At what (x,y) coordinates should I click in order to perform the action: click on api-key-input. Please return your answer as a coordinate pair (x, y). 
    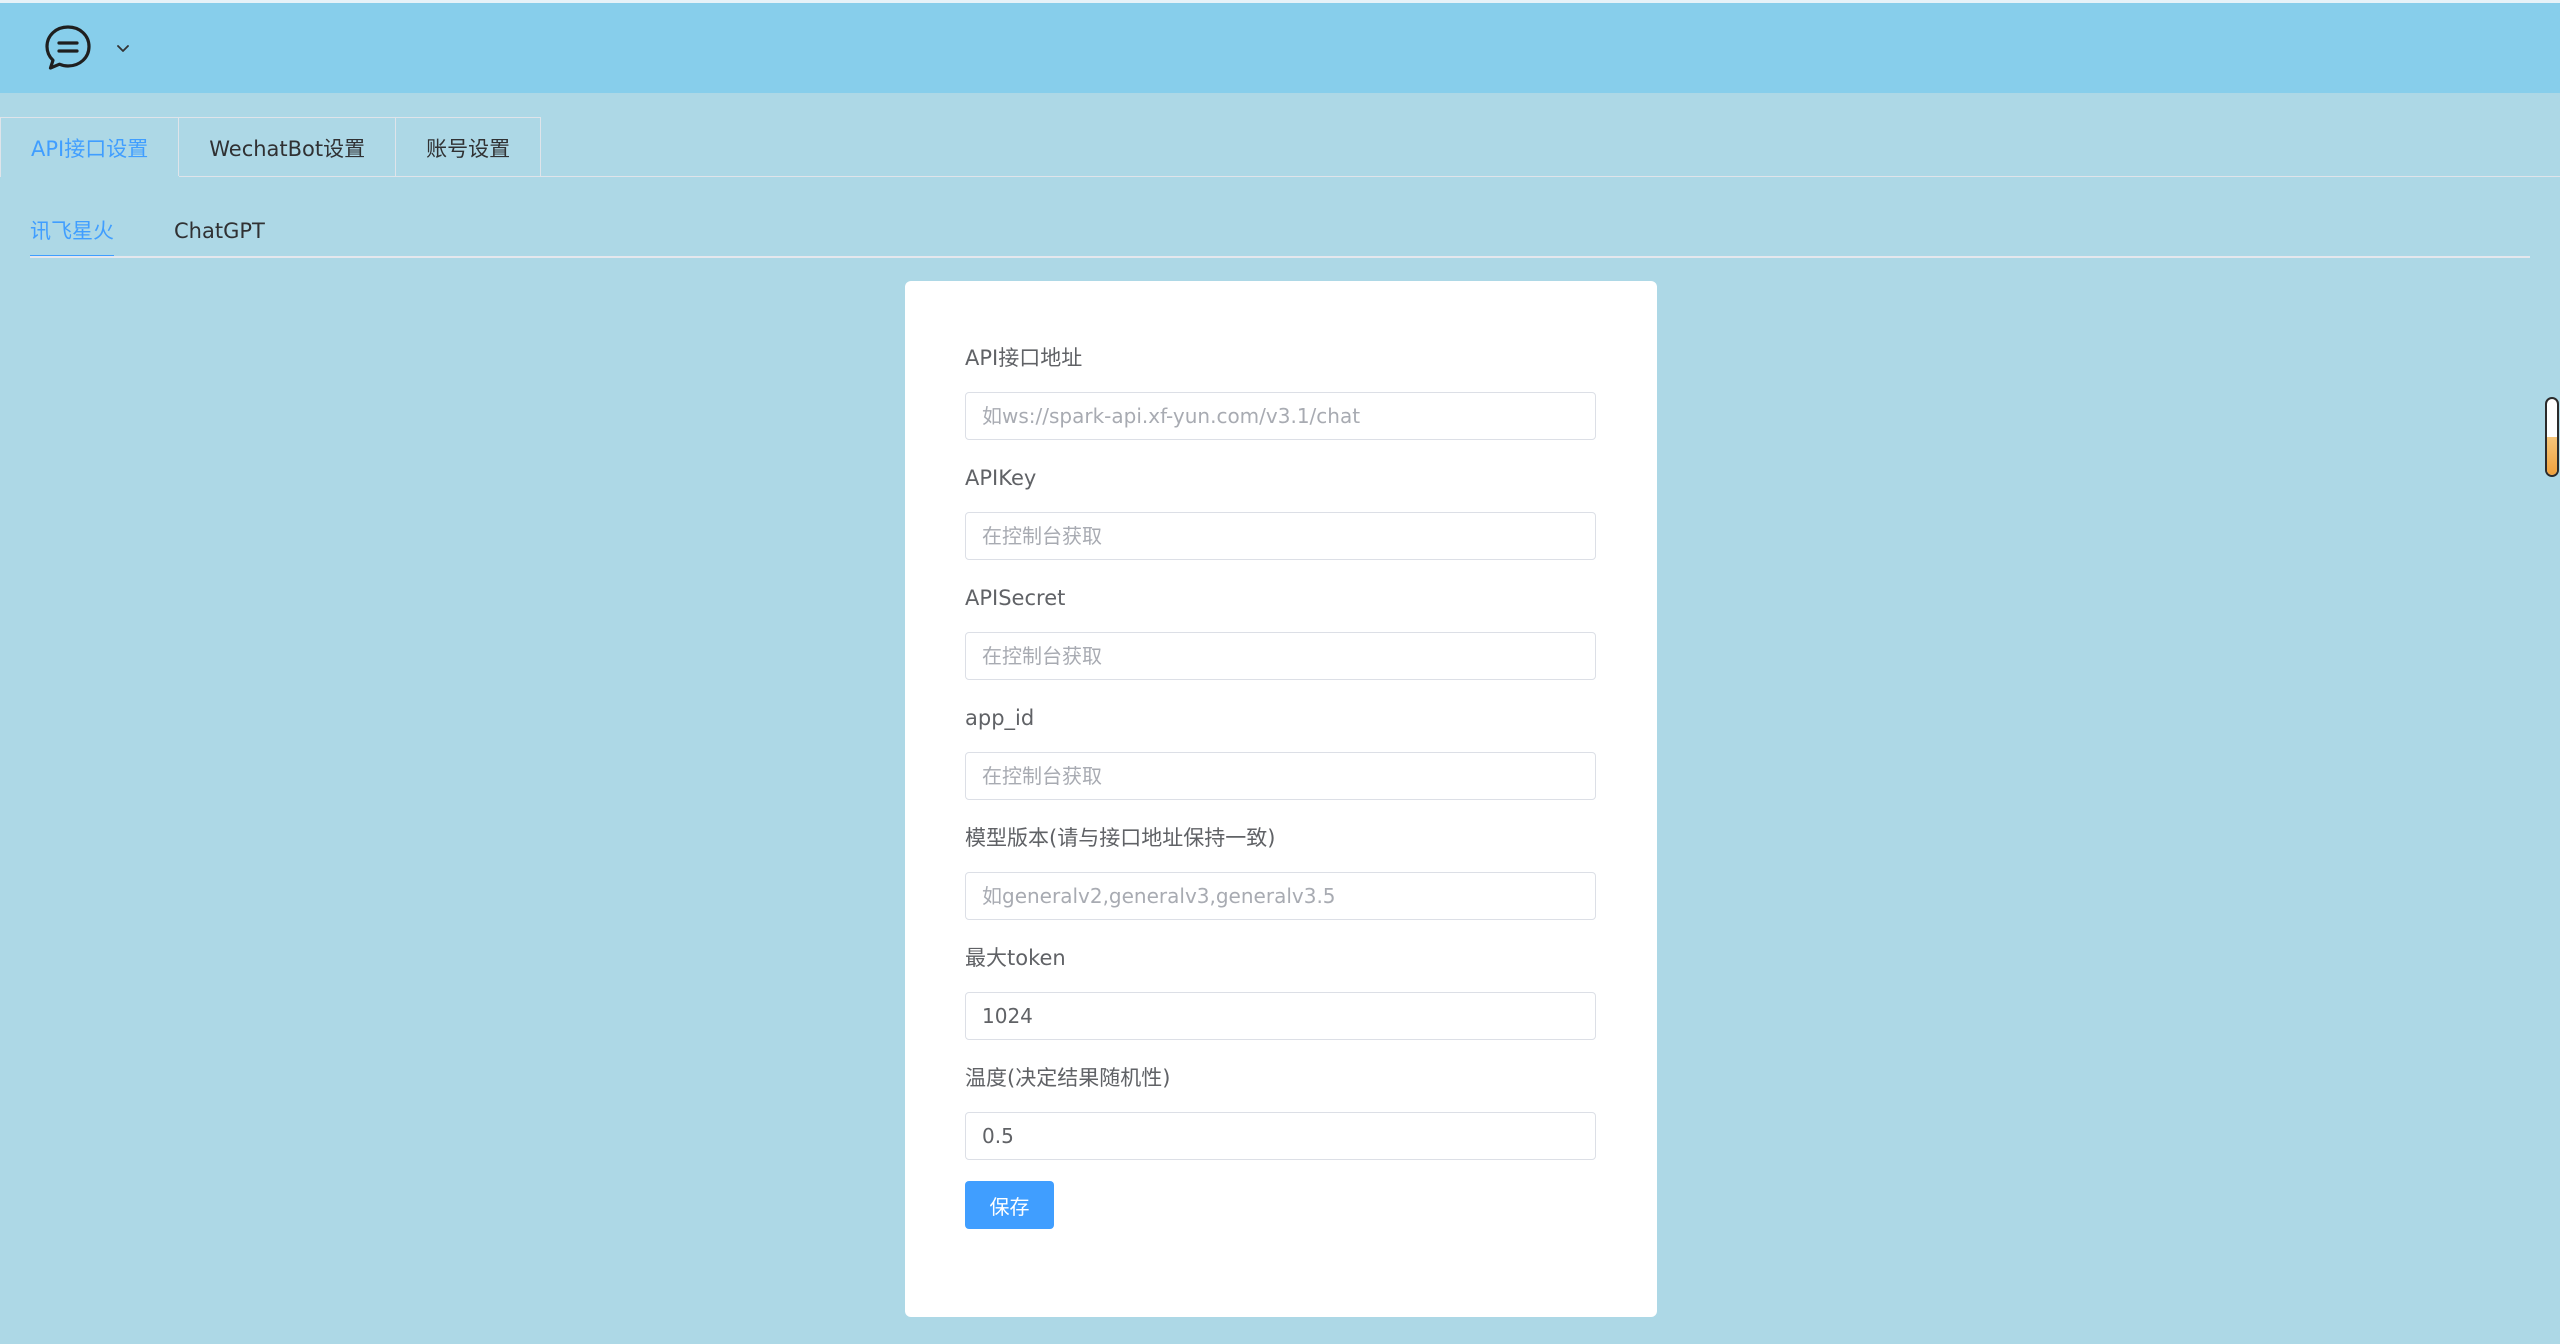
    Looking at the image, I should click on (1280, 536).